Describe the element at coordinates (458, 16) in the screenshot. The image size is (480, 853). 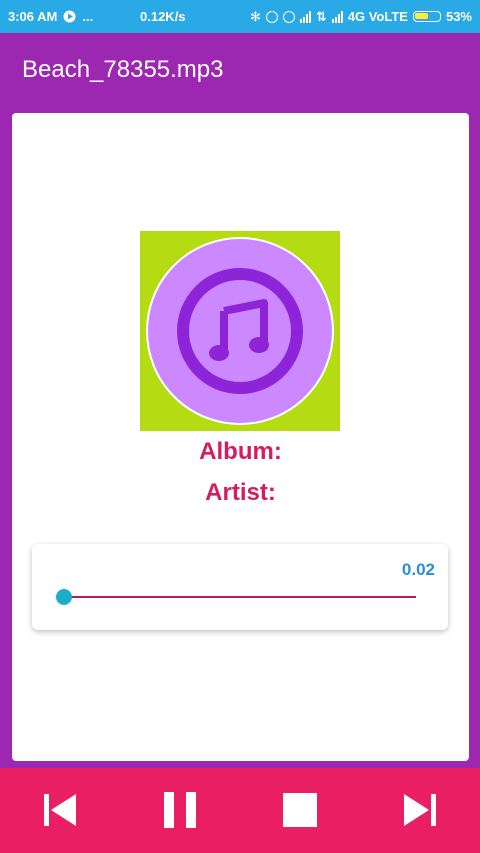
I see `status-battery: 53%` at that location.